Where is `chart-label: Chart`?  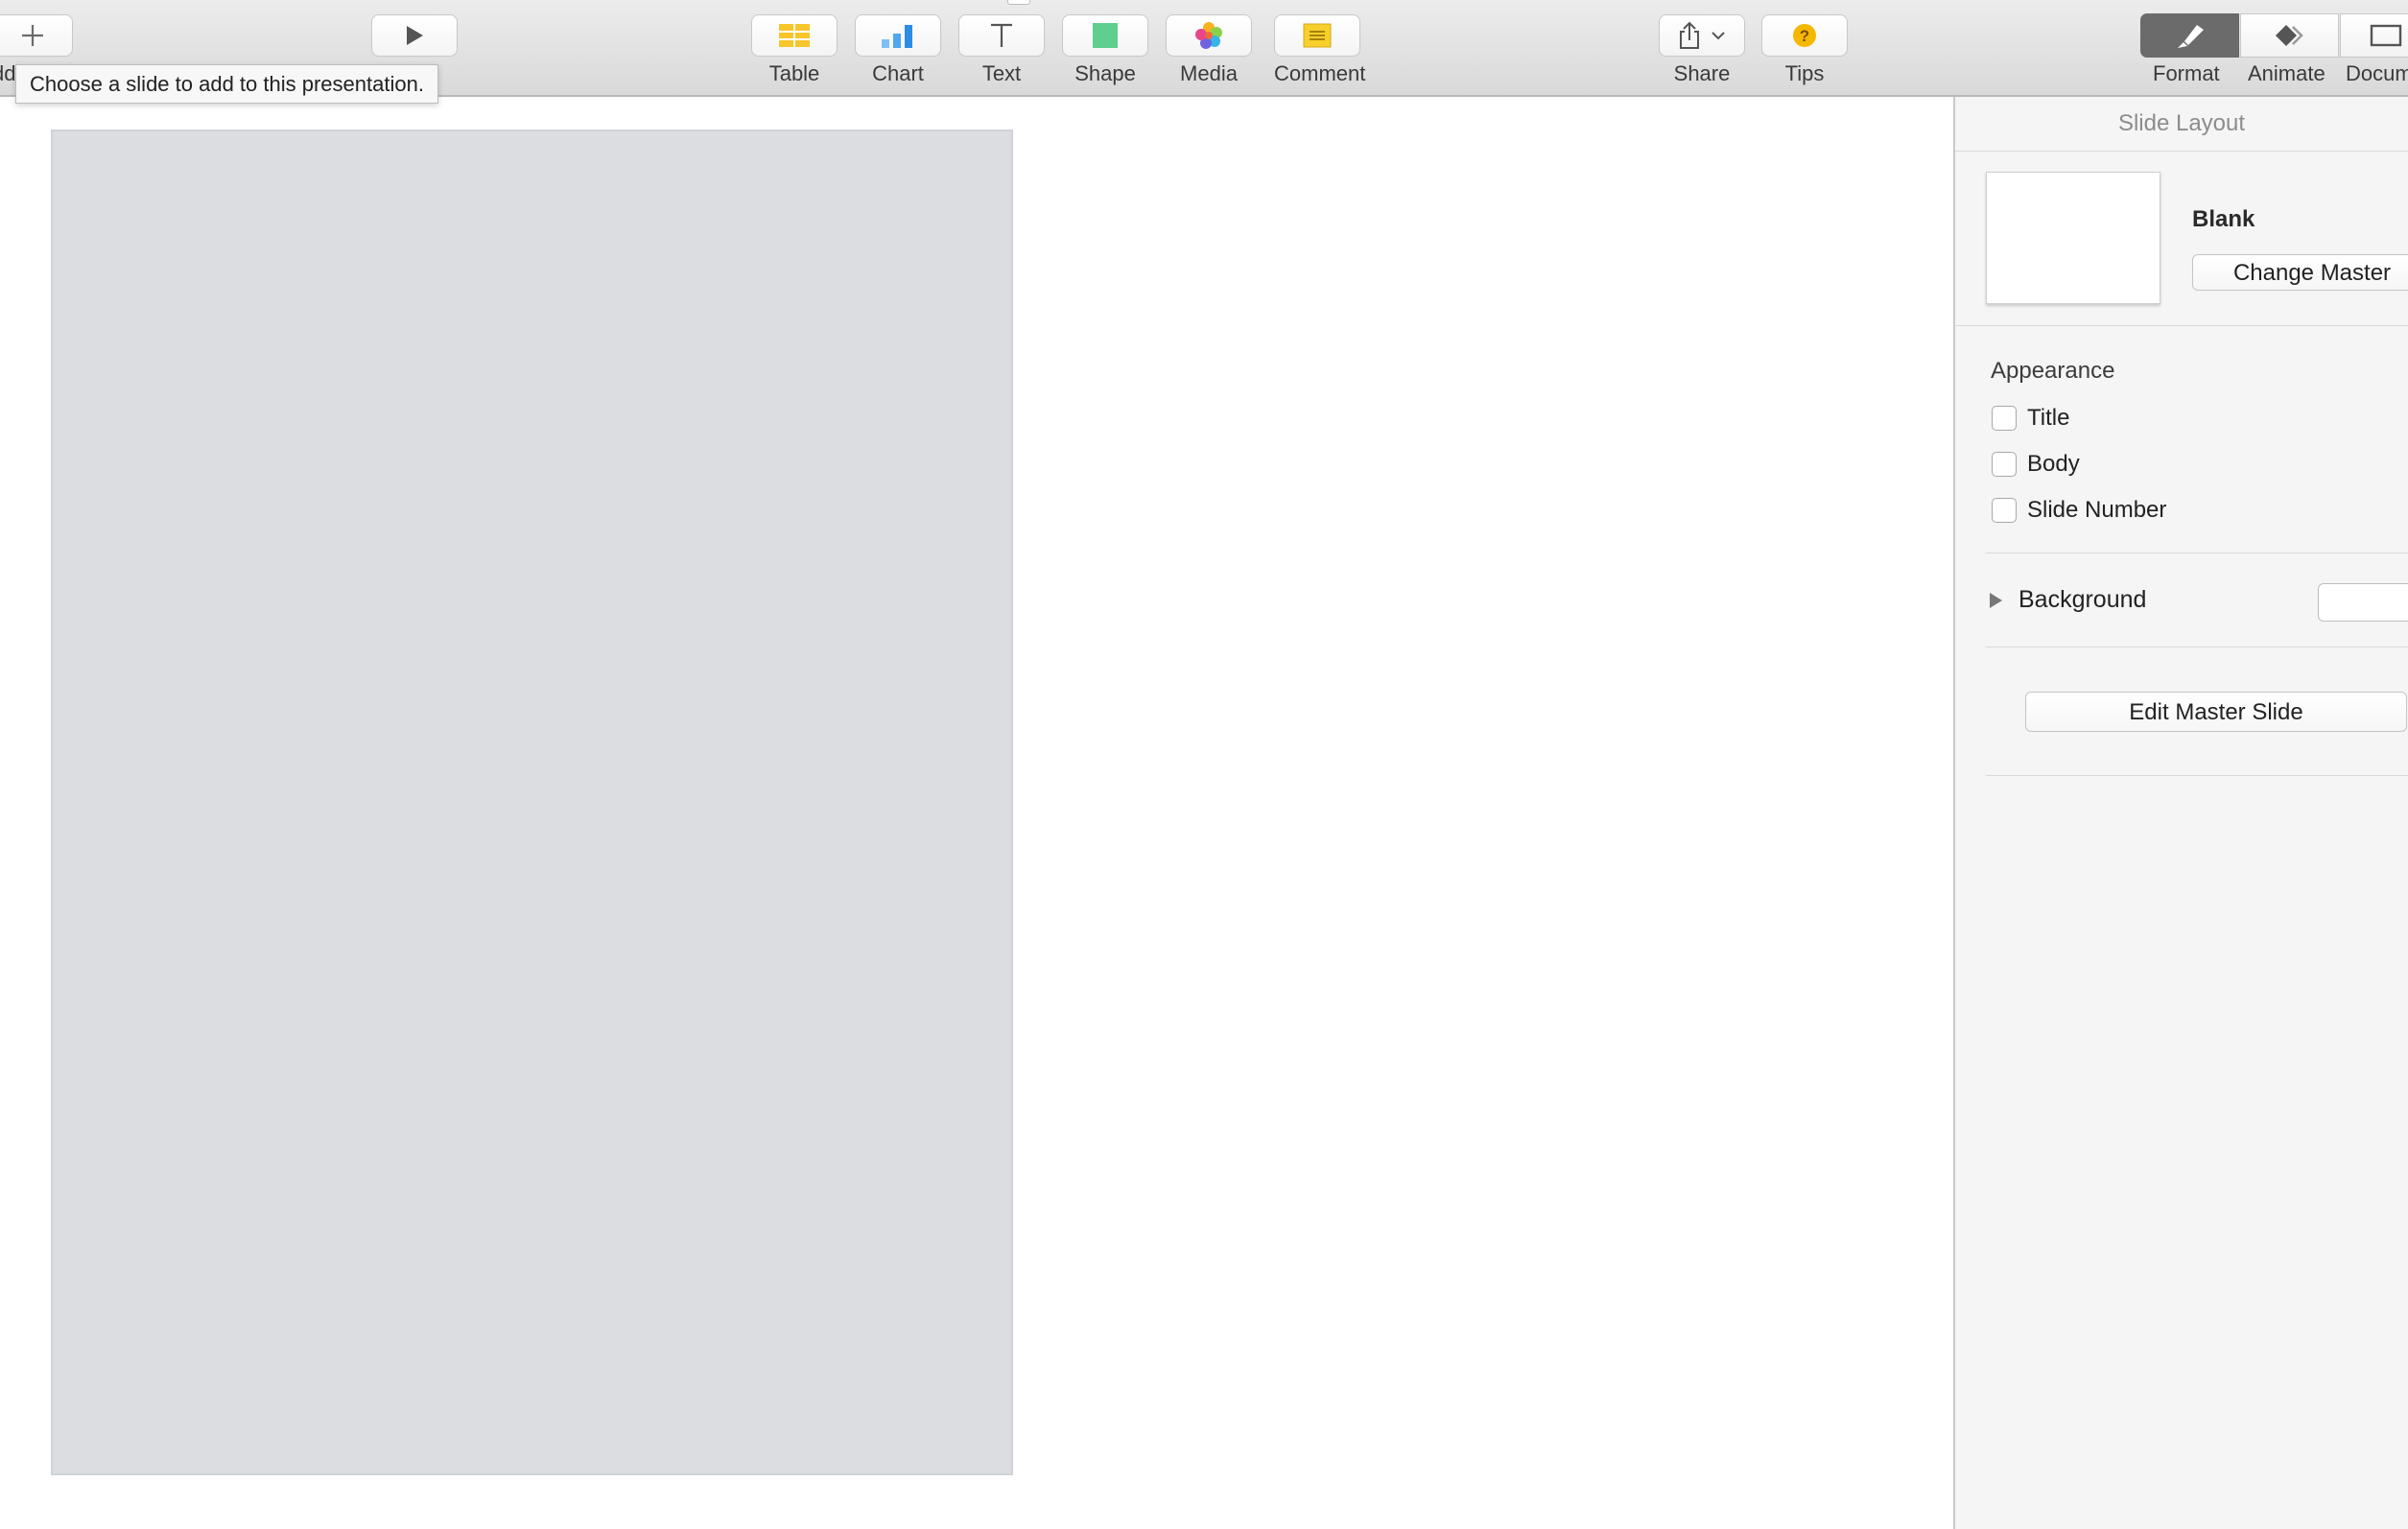 chart-label: Chart is located at coordinates (898, 73).